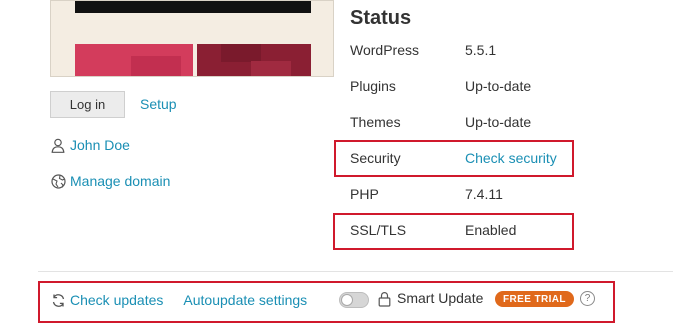 Image resolution: width=673 pixels, height=329 pixels. I want to click on section-divider, so click(355, 271).